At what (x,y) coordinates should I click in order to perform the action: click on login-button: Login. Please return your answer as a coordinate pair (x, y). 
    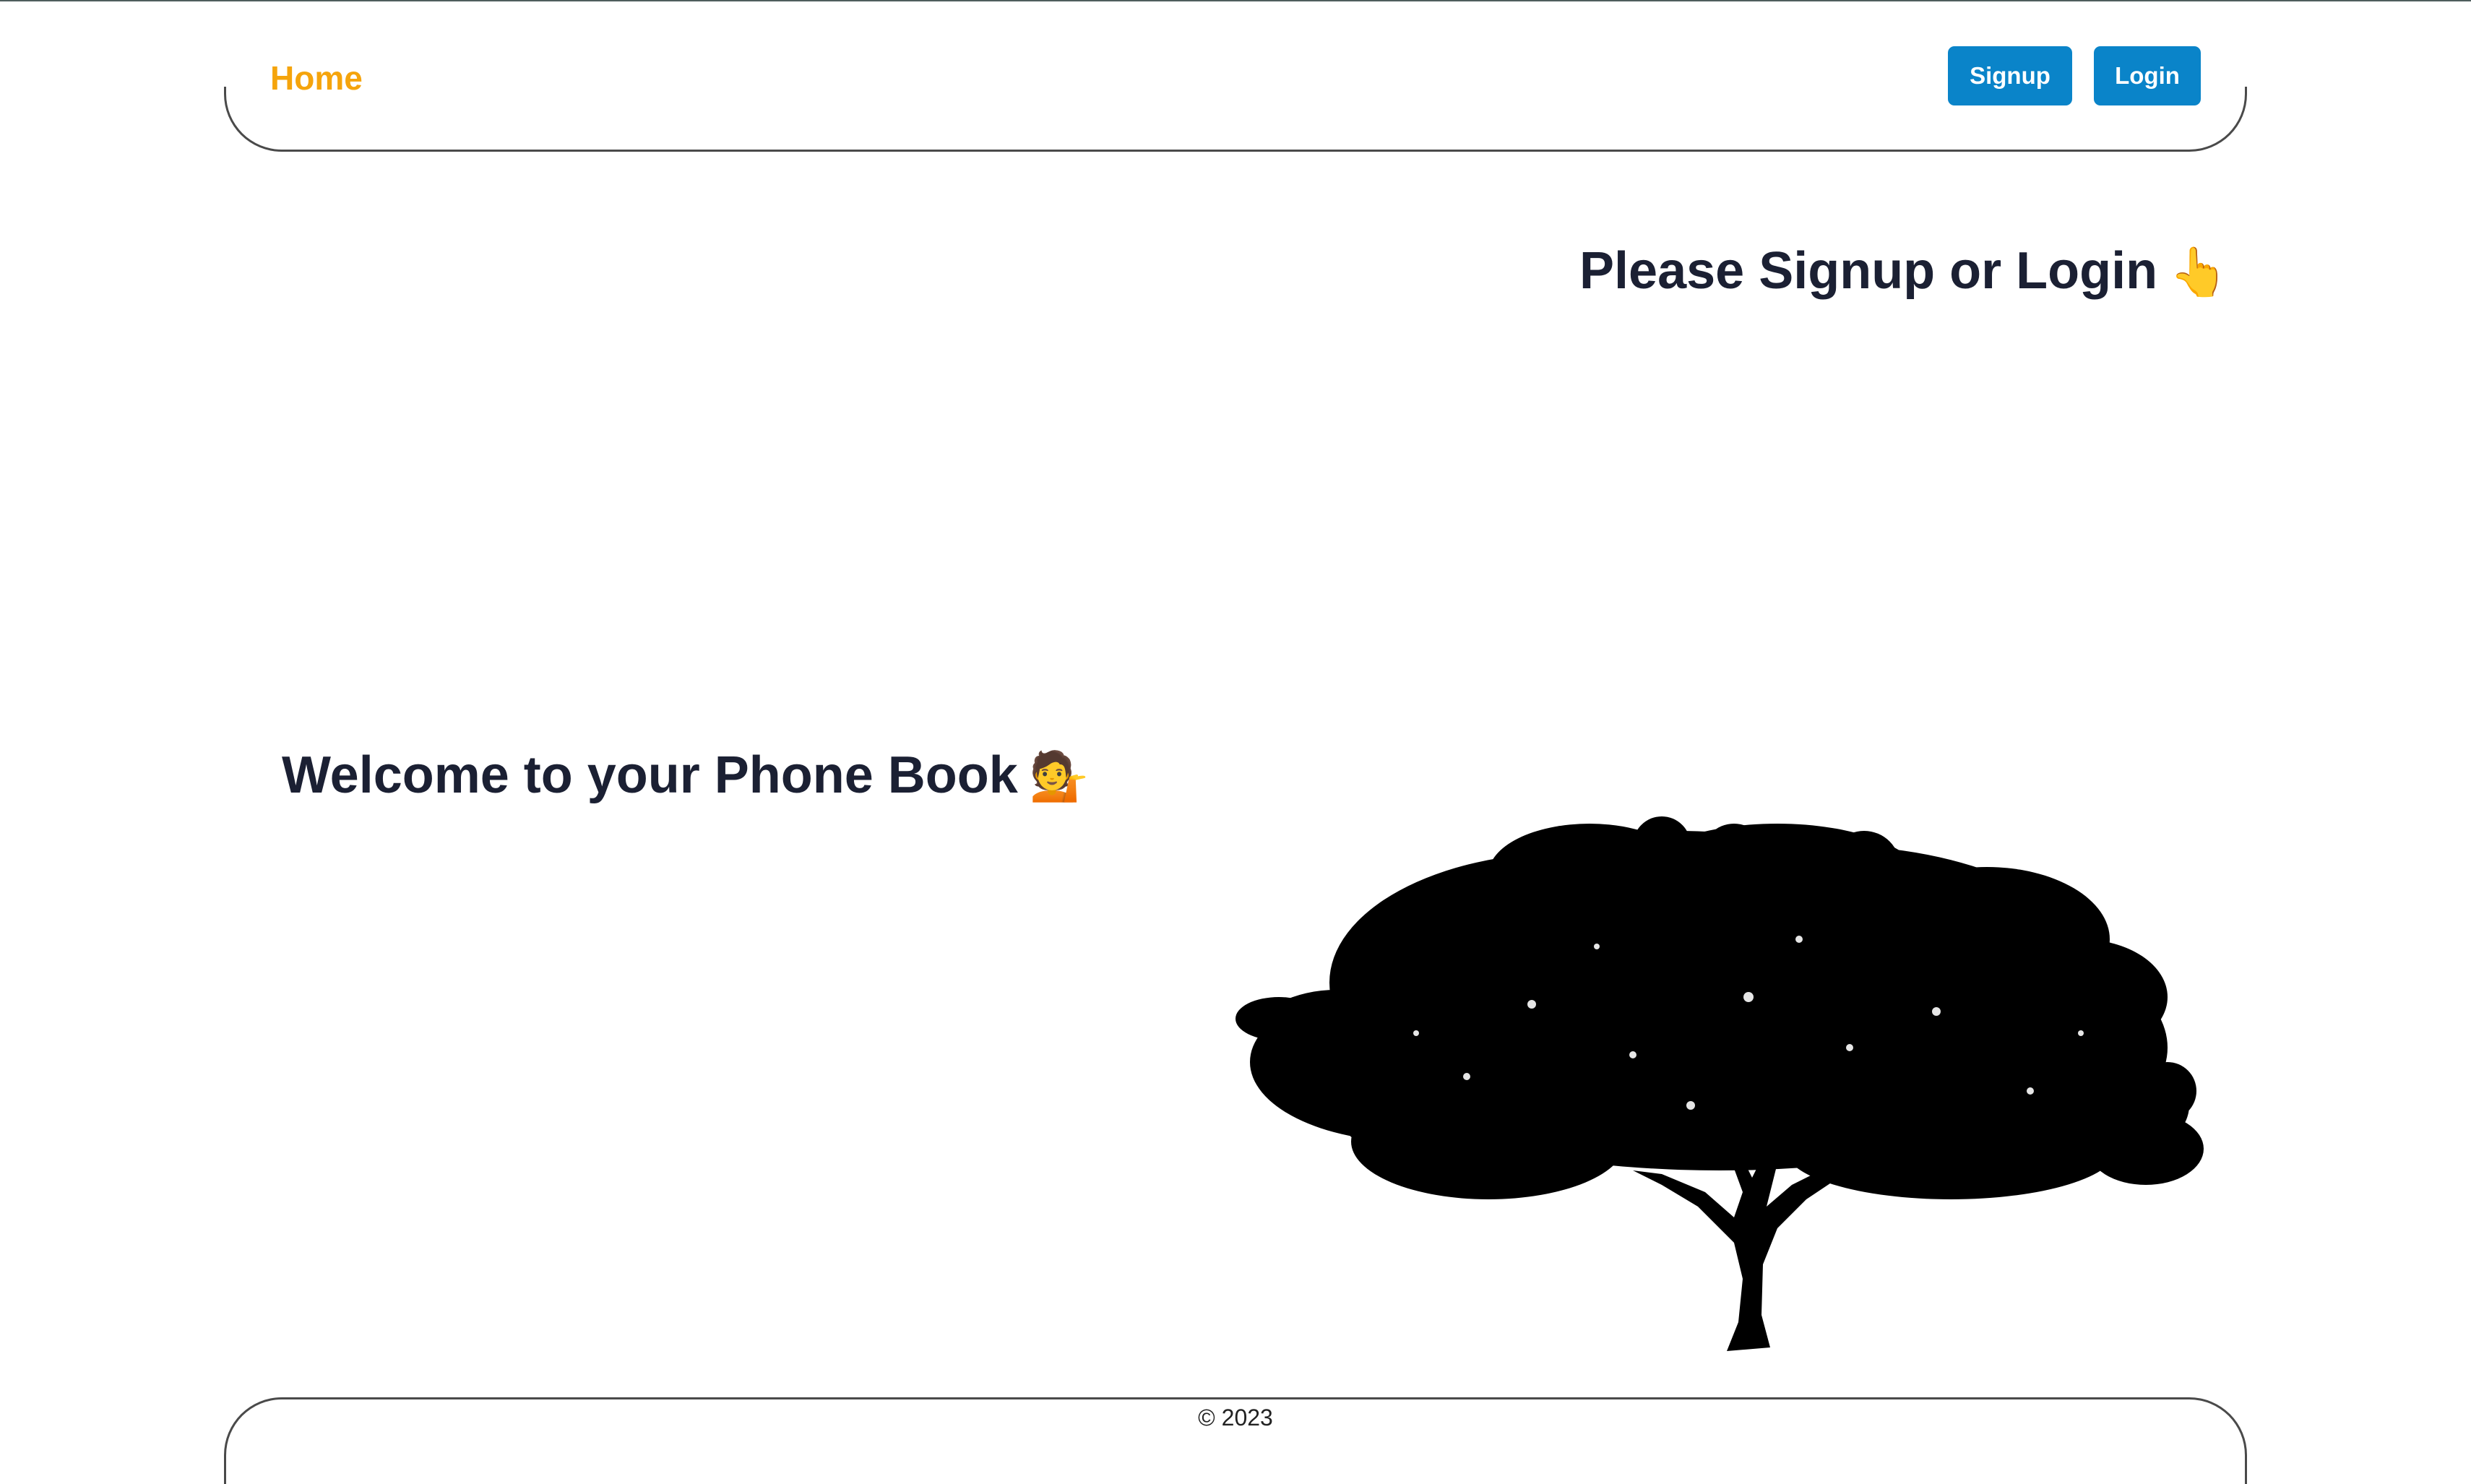
    Looking at the image, I should click on (2147, 75).